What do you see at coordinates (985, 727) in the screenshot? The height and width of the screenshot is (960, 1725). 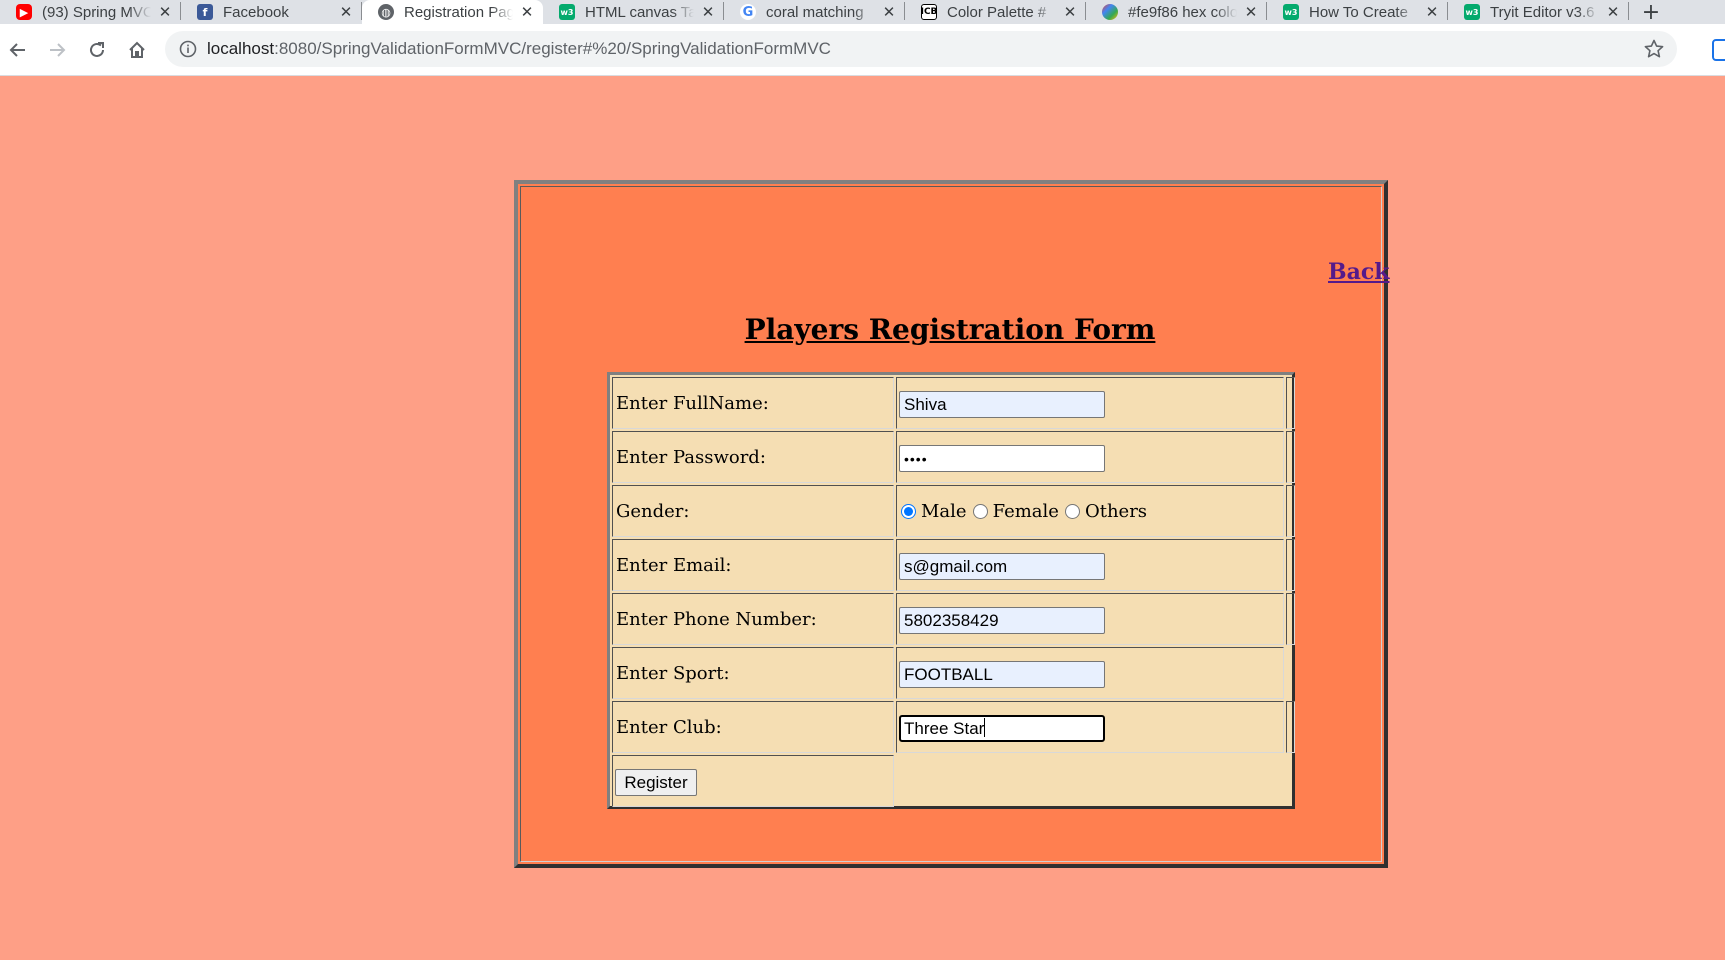 I see `text-caret` at bounding box center [985, 727].